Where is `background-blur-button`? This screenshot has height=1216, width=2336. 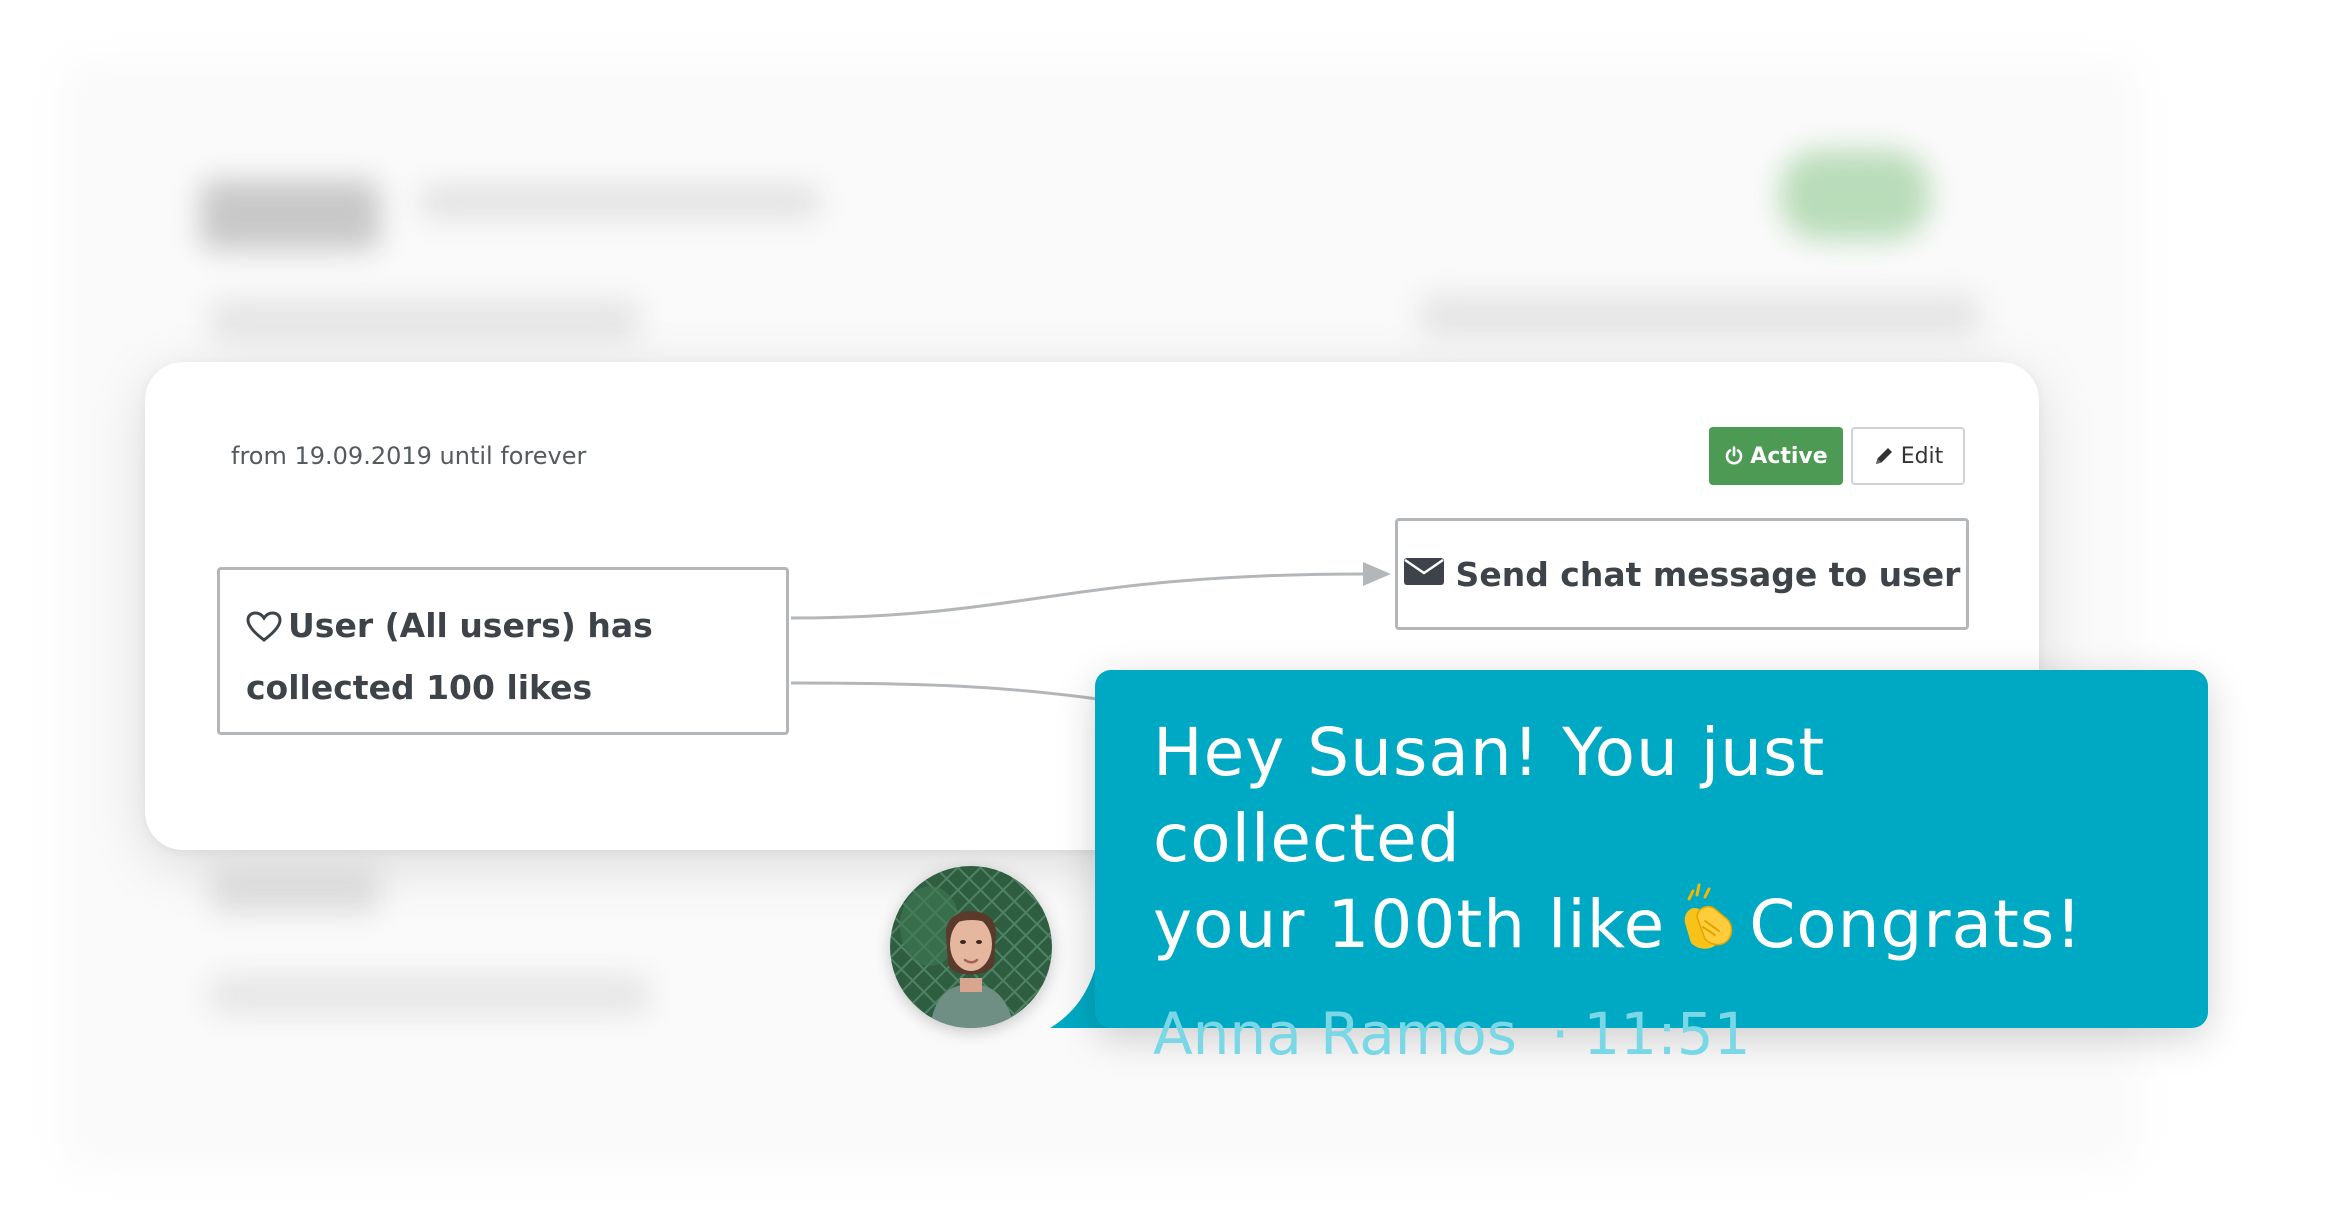
background-blur-button is located at coordinates (1855, 195).